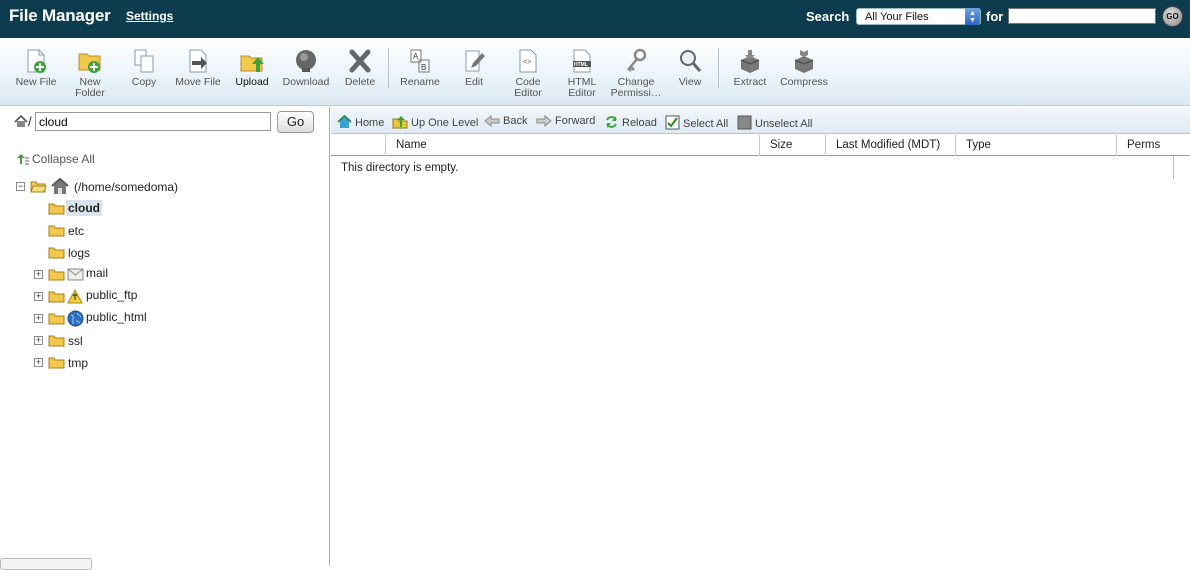 The width and height of the screenshot is (1190, 570). I want to click on tree-root-label: (/home/somedoma), so click(126, 187).